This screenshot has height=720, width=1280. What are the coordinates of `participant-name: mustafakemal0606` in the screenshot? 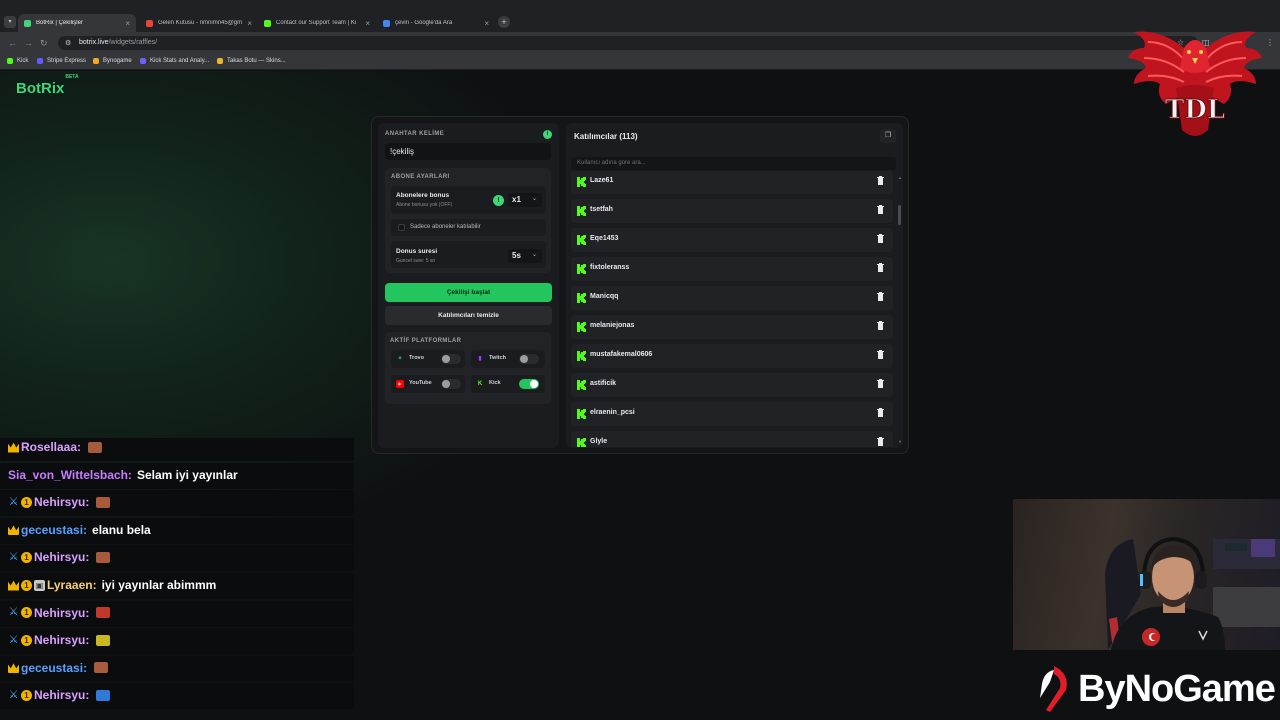 It's located at (621, 354).